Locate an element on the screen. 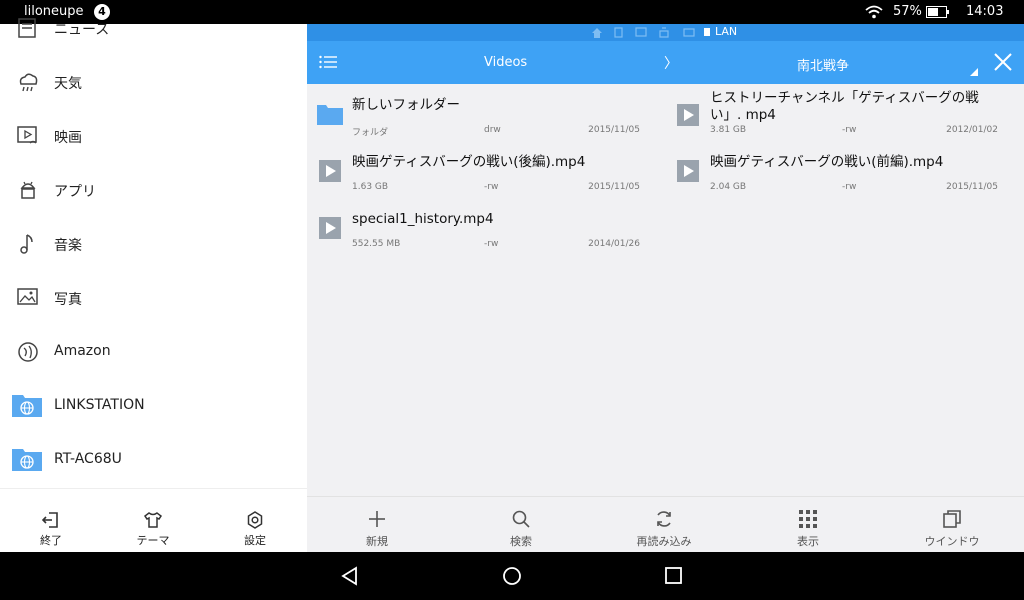 This screenshot has width=1024, height=600. drawer-item-label: Amazon is located at coordinates (82, 351).